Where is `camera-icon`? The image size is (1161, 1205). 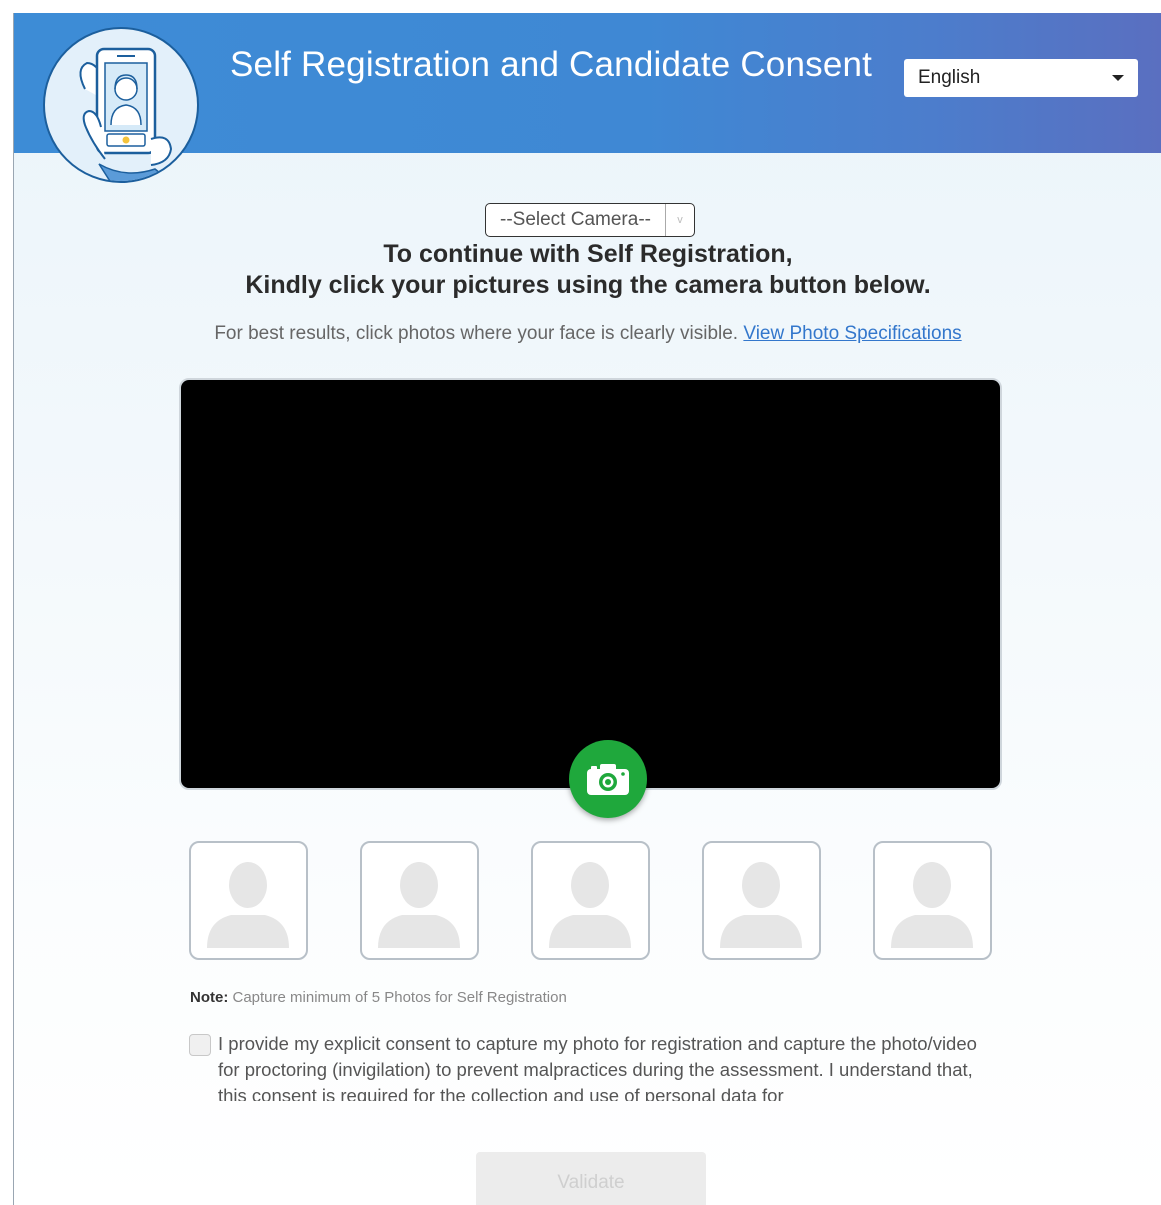
camera-icon is located at coordinates (608, 779).